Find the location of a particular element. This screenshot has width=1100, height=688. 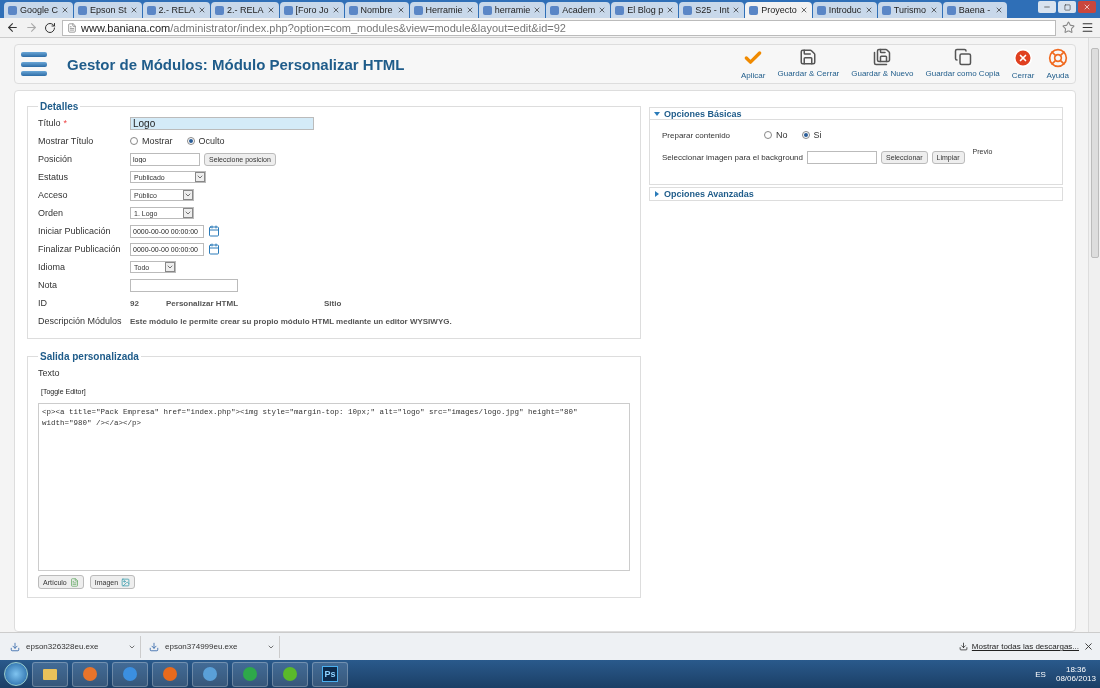

star-icon is located at coordinates (1068, 27).